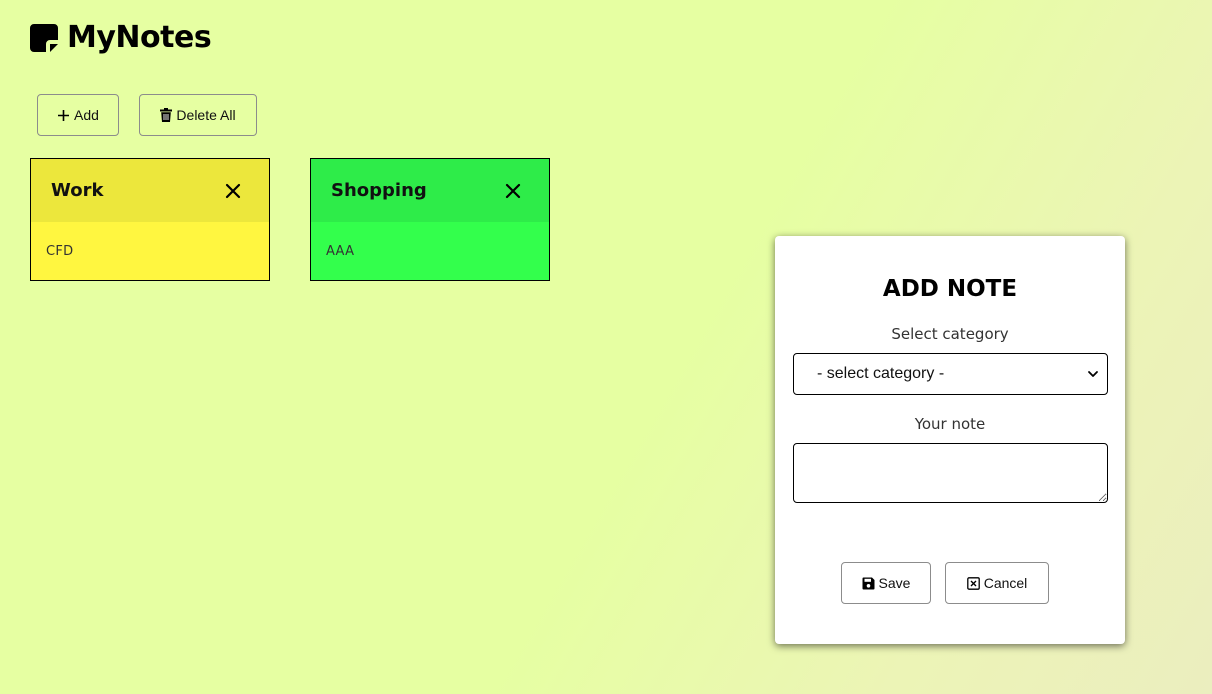 The image size is (1212, 694). What do you see at coordinates (430, 251) in the screenshot?
I see `note-text: AAA` at bounding box center [430, 251].